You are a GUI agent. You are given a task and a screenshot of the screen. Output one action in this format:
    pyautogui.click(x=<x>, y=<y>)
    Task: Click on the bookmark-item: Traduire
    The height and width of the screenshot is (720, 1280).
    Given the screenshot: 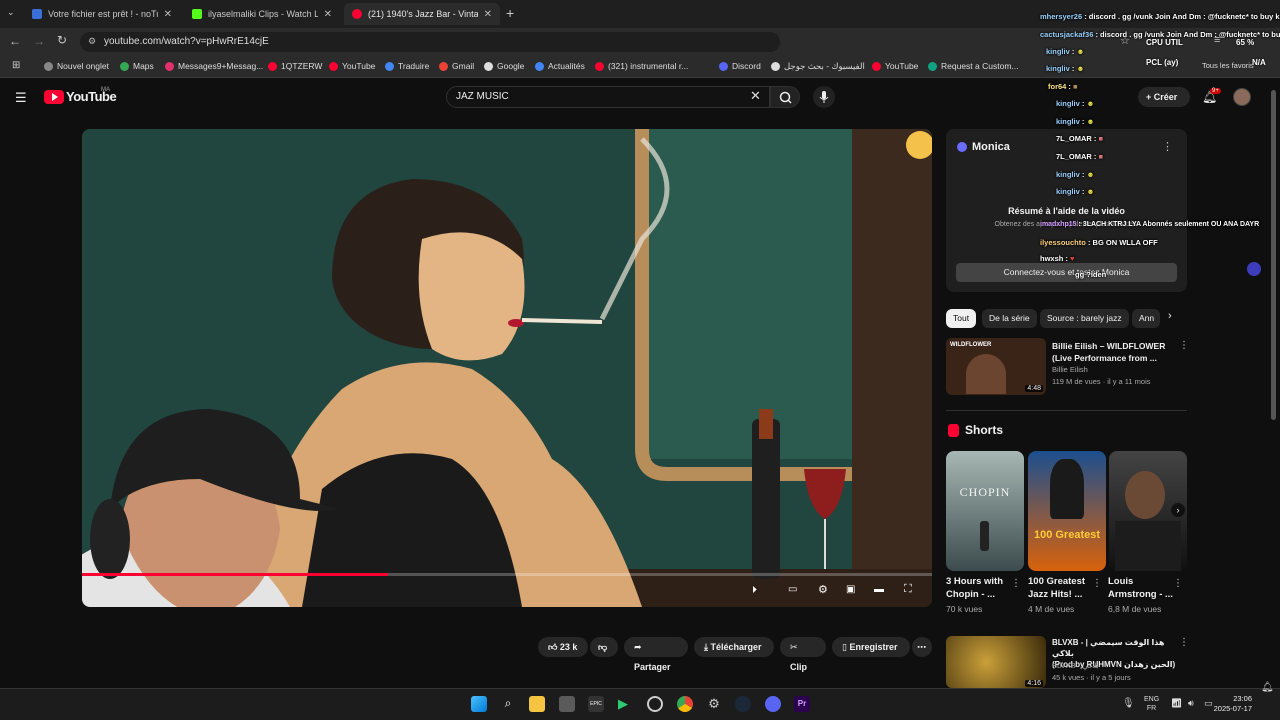 What is the action you would take?
    pyautogui.click(x=407, y=66)
    